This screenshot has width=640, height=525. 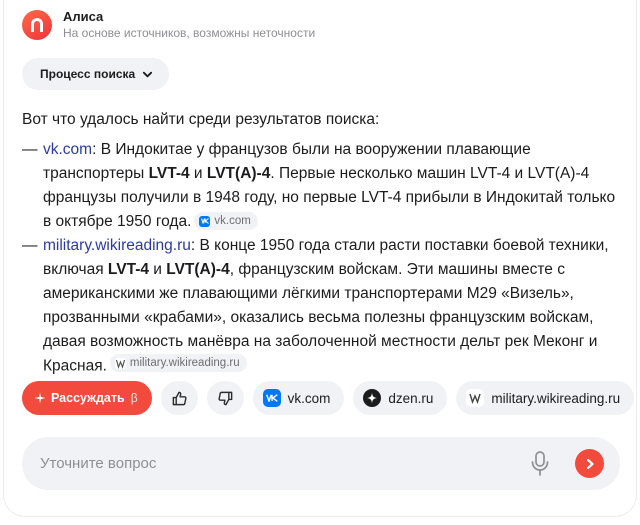 I want to click on dzen-icon, so click(x=372, y=398).